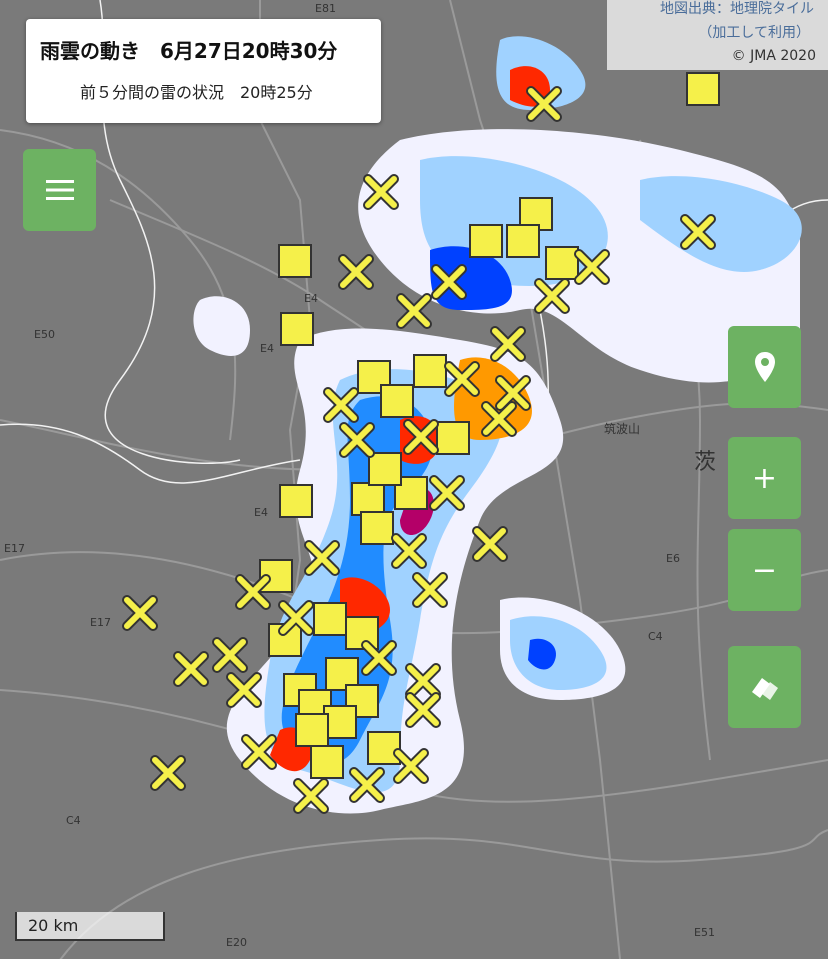 This screenshot has width=828, height=959. What do you see at coordinates (53, 925) in the screenshot?
I see `scale-label: 20 km` at bounding box center [53, 925].